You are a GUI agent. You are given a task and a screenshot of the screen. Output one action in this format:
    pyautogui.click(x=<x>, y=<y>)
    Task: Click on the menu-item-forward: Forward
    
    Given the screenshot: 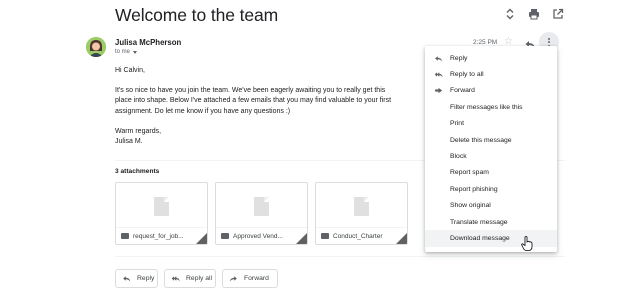 What is the action you would take?
    pyautogui.click(x=491, y=91)
    